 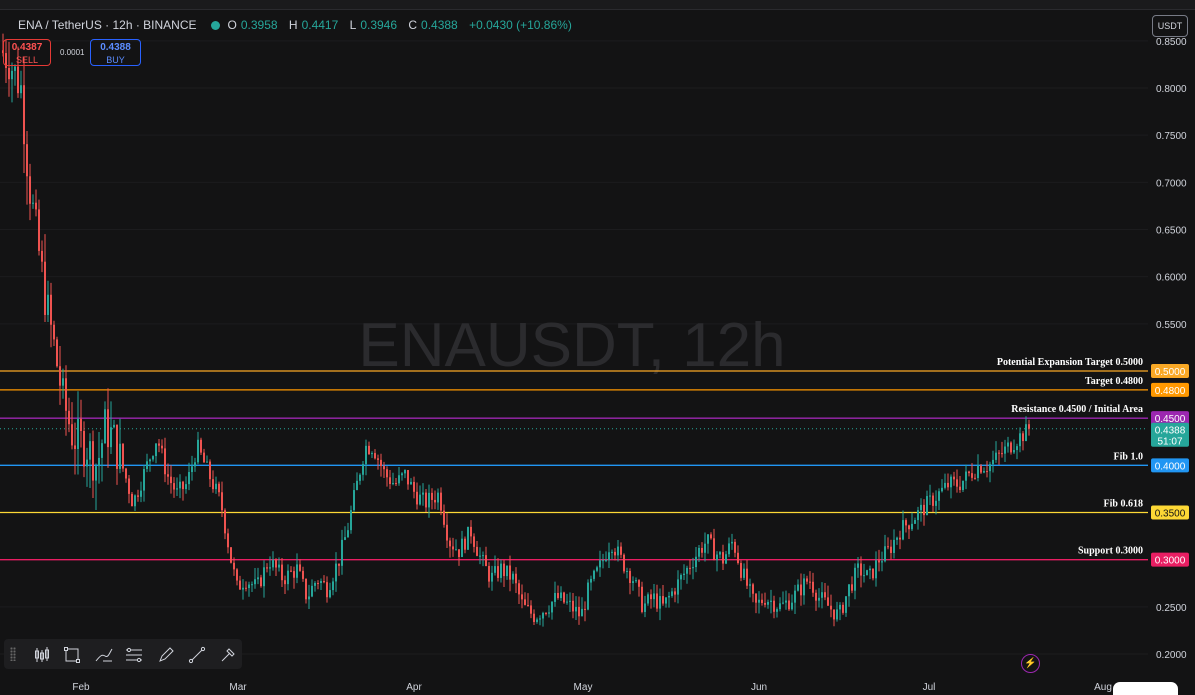 I want to click on high-key: H, so click(x=293, y=25).